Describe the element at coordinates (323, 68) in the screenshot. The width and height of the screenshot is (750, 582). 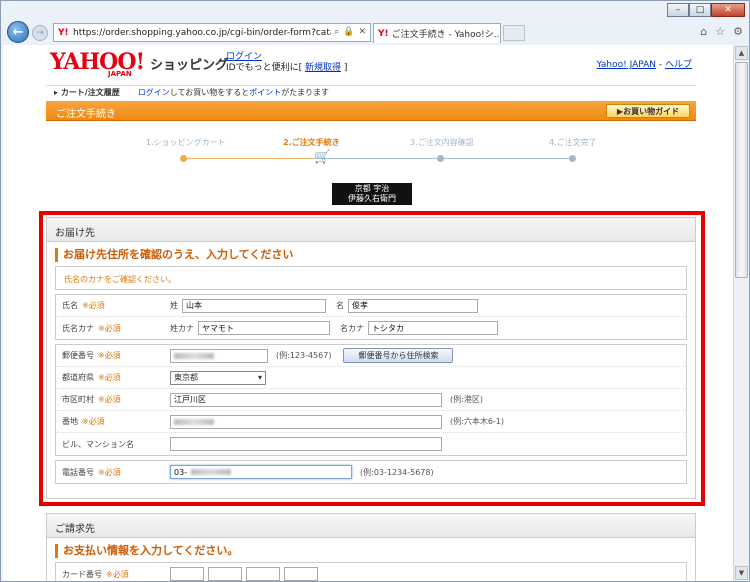
I see `register-link: 新規取得` at that location.